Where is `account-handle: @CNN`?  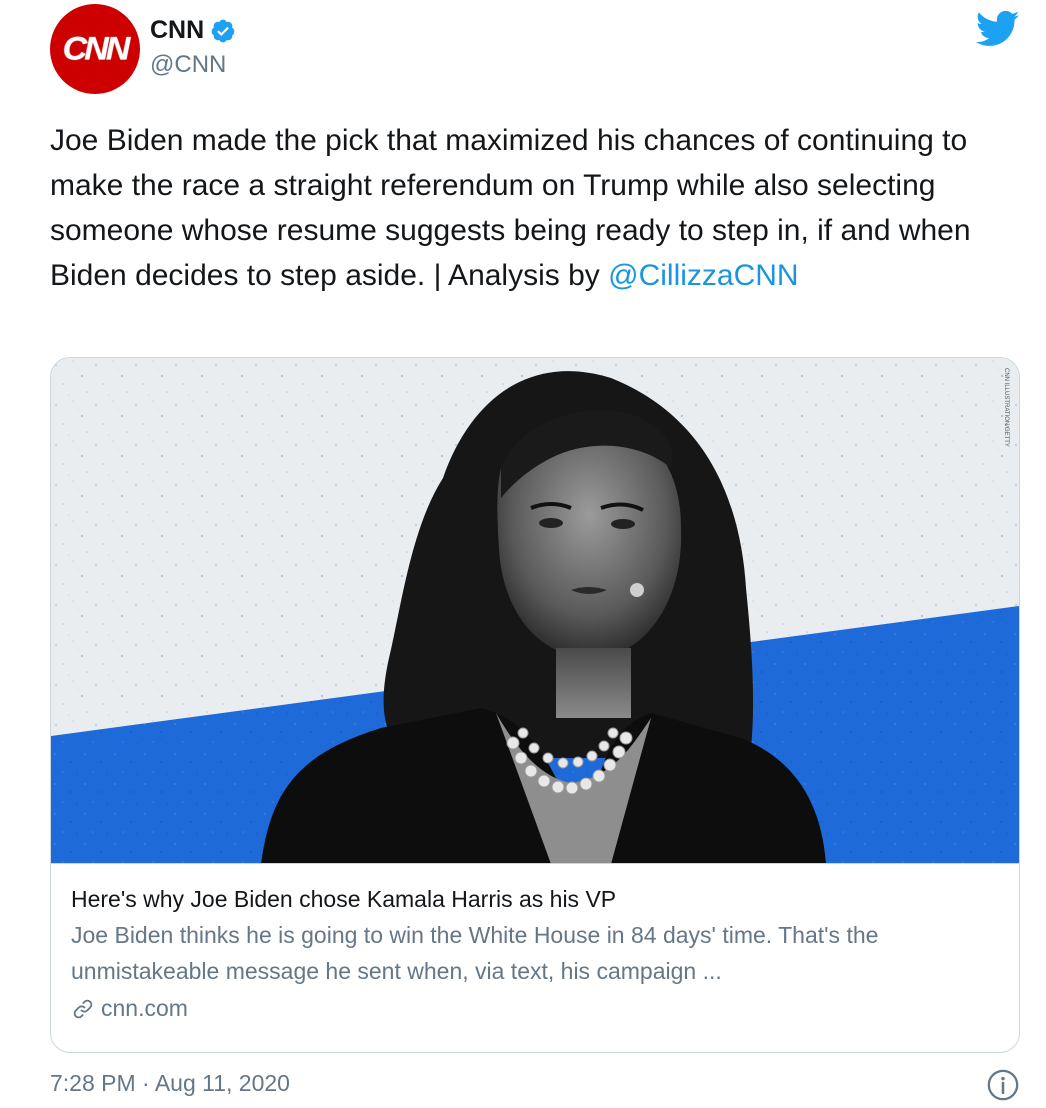 account-handle: @CNN is located at coordinates (193, 65).